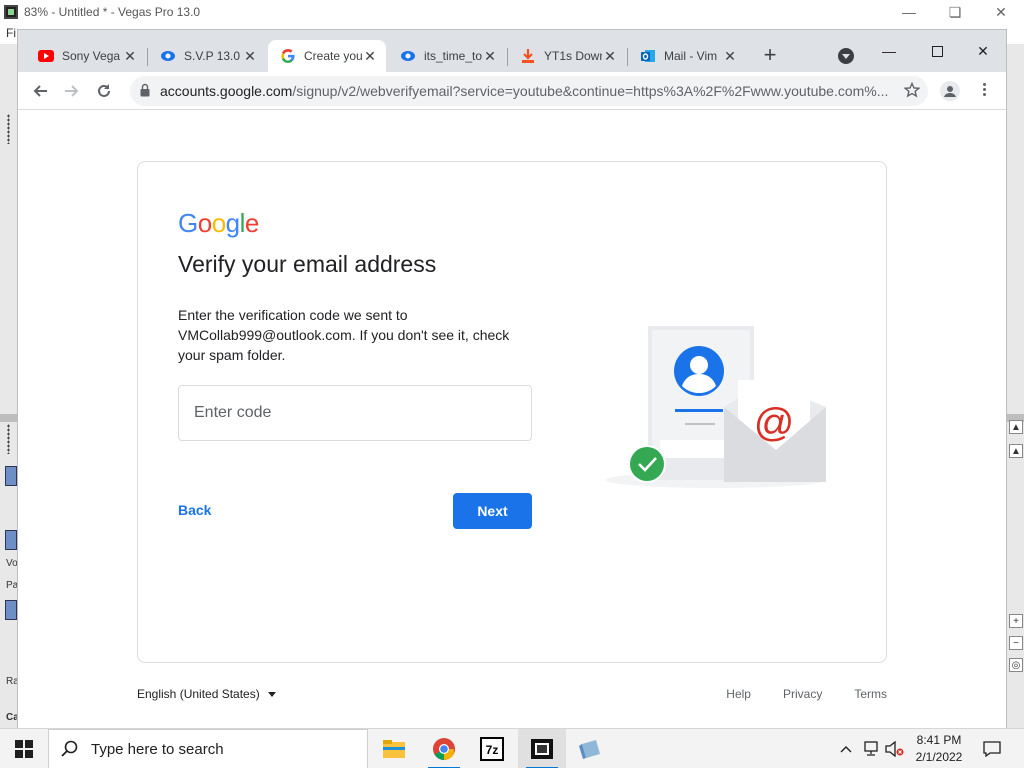 The height and width of the screenshot is (768, 1024). What do you see at coordinates (846, 748) in the screenshot?
I see `chevron-up-icon` at bounding box center [846, 748].